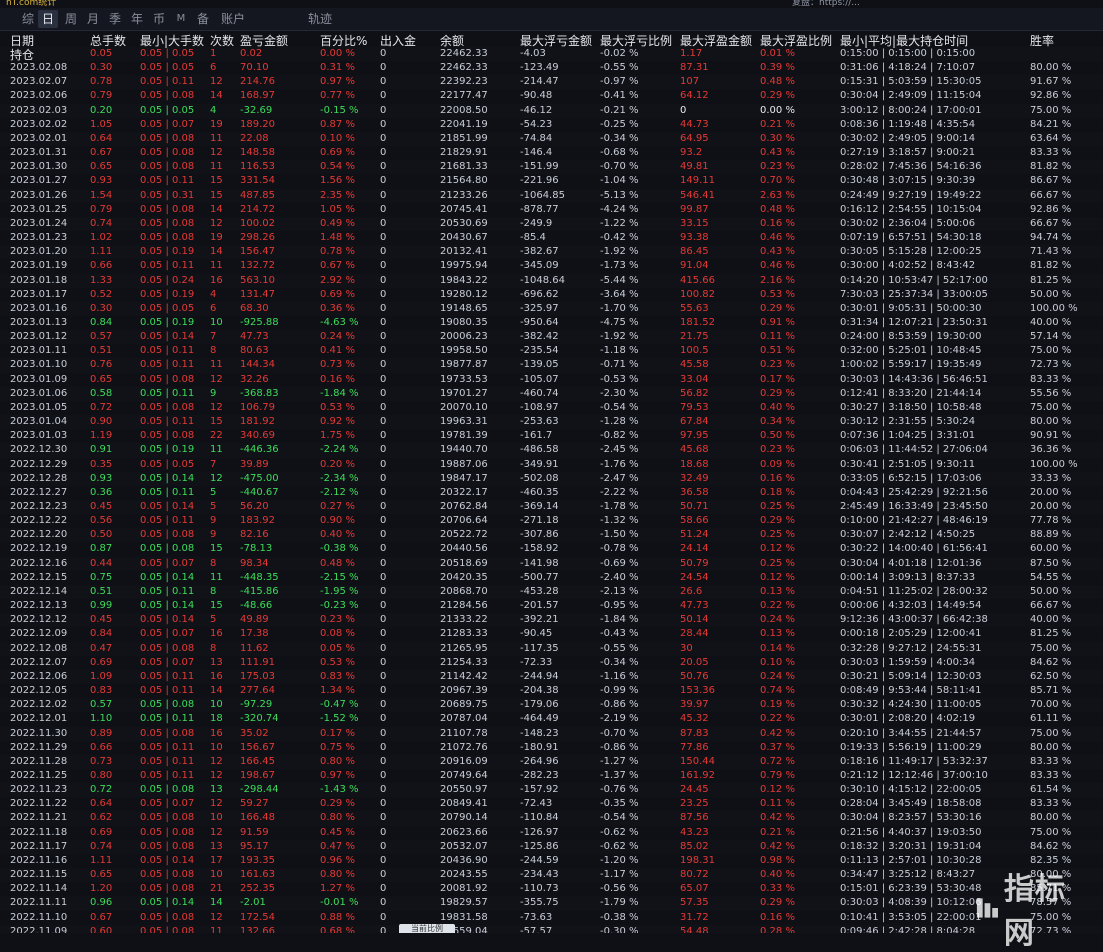 The width and height of the screenshot is (1103, 952). I want to click on row-count: 8, so click(213, 351).